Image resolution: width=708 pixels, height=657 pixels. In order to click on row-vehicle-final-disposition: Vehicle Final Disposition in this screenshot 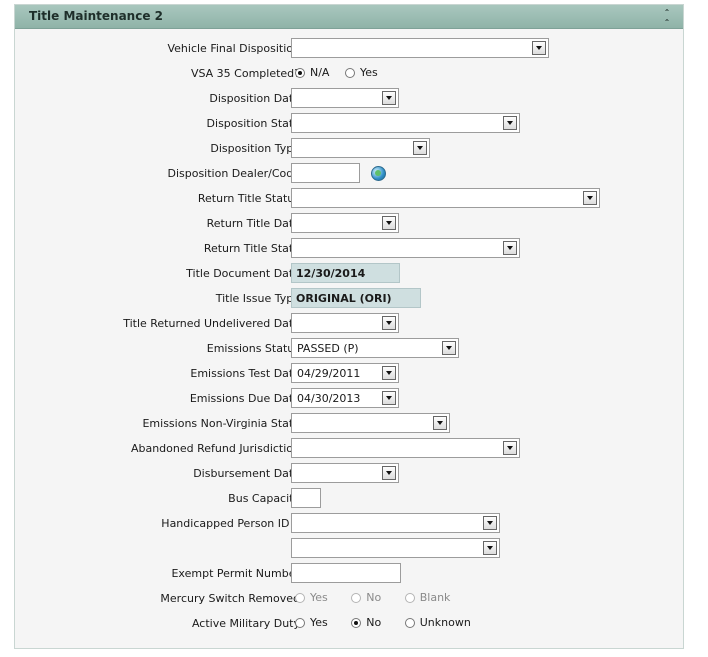, I will do `click(349, 49)`.